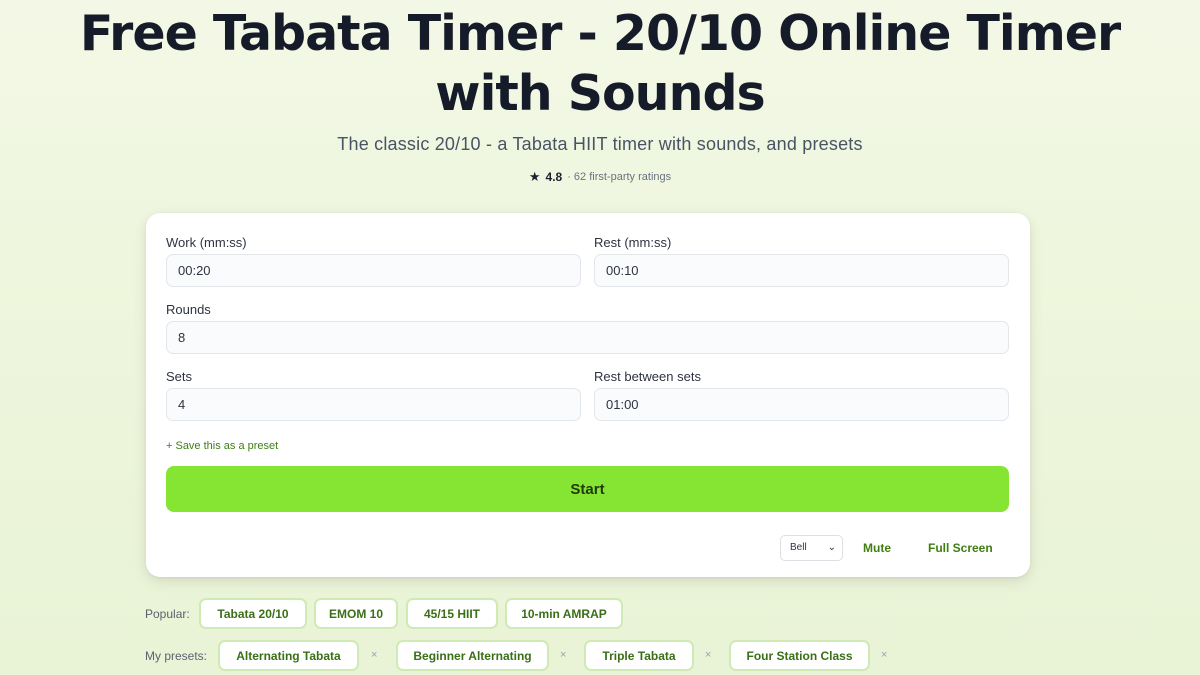  What do you see at coordinates (534, 176) in the screenshot?
I see `star-icon: ★` at bounding box center [534, 176].